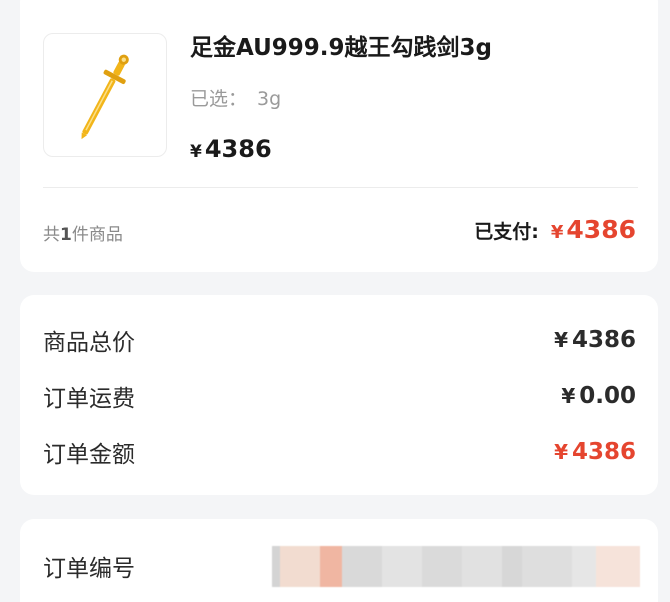  I want to click on divider, so click(340, 187).